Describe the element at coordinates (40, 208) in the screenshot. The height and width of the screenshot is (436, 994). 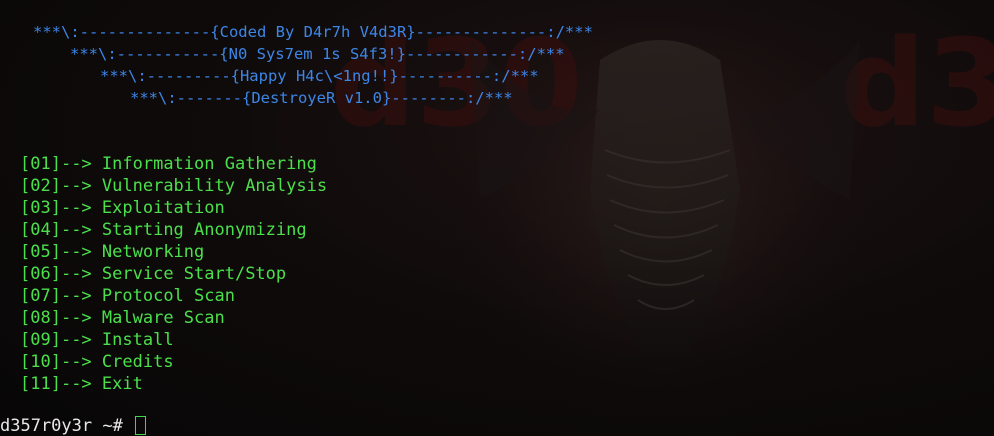
I see `menu-item-number: [03]` at that location.